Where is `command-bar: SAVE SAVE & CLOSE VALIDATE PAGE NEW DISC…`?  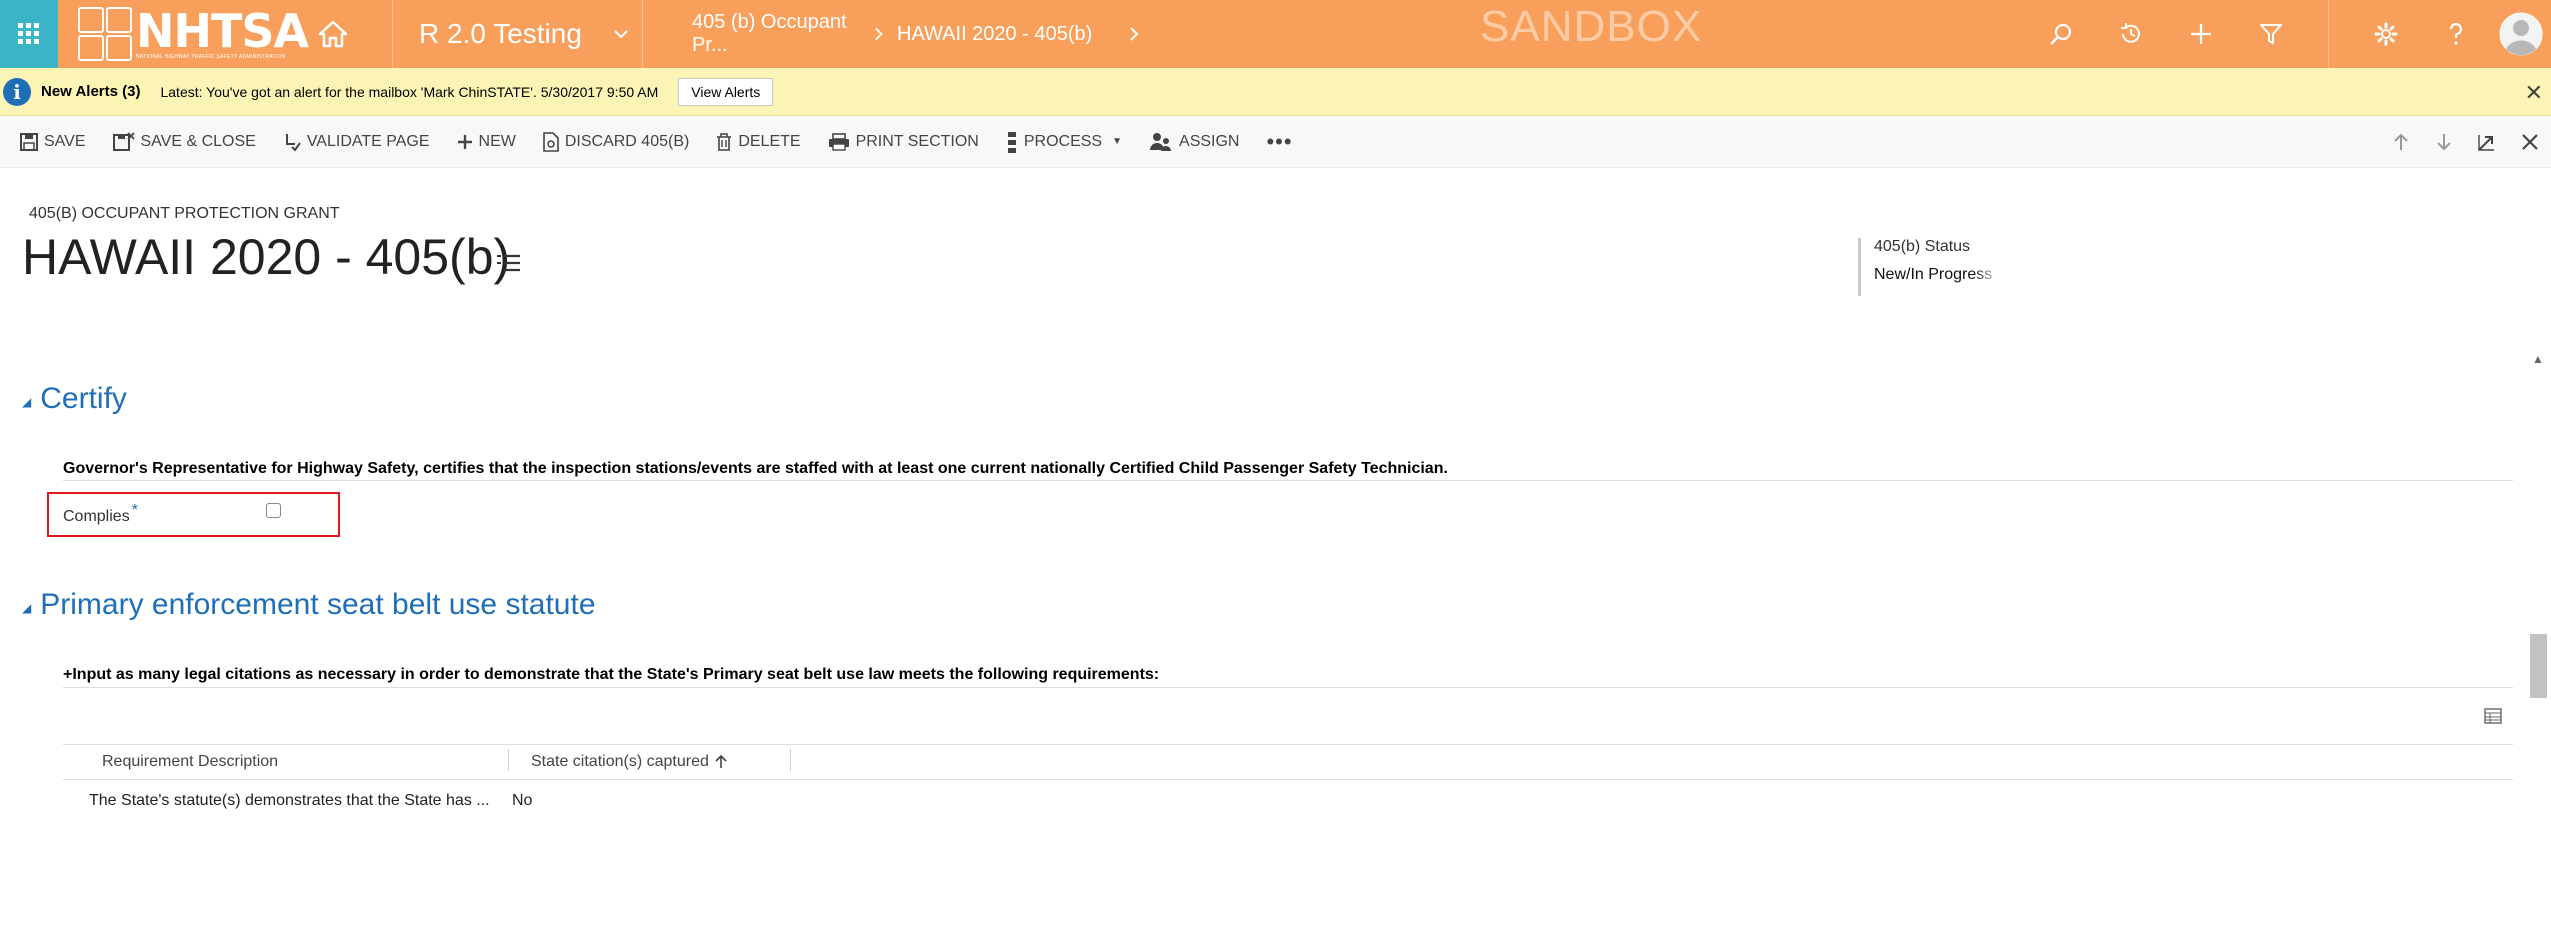 command-bar: SAVE SAVE & CLOSE VALIDATE PAGE NEW DISC… is located at coordinates (1275, 142).